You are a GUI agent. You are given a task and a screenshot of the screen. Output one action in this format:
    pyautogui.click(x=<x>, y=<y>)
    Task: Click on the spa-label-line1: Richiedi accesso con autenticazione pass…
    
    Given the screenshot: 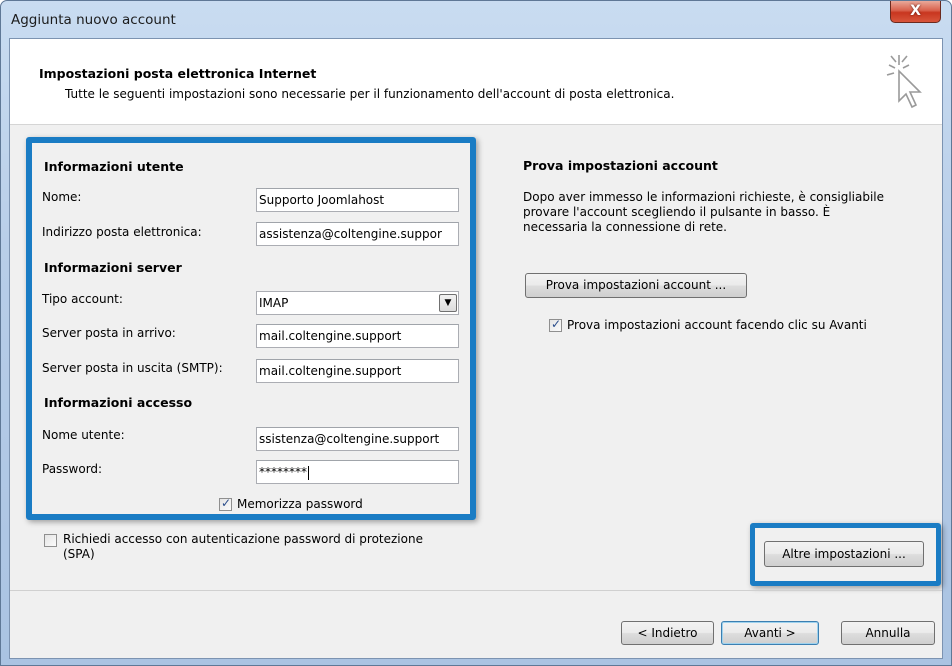 What is the action you would take?
    pyautogui.click(x=243, y=539)
    